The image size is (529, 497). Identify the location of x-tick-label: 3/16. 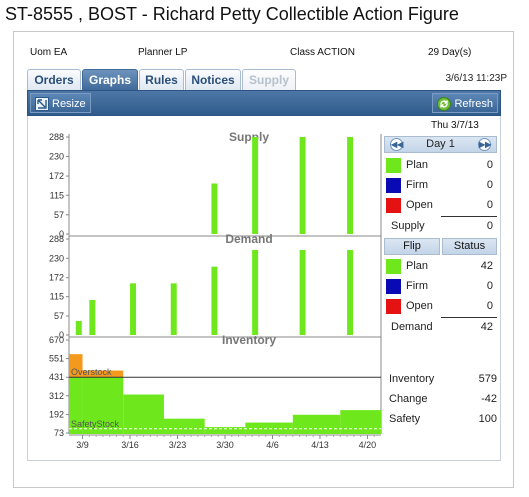
(130, 445).